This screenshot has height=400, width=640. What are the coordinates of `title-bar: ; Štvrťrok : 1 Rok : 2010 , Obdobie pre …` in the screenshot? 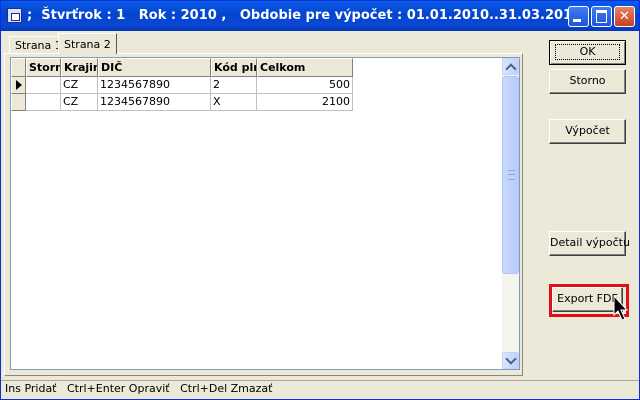 It's located at (320, 16).